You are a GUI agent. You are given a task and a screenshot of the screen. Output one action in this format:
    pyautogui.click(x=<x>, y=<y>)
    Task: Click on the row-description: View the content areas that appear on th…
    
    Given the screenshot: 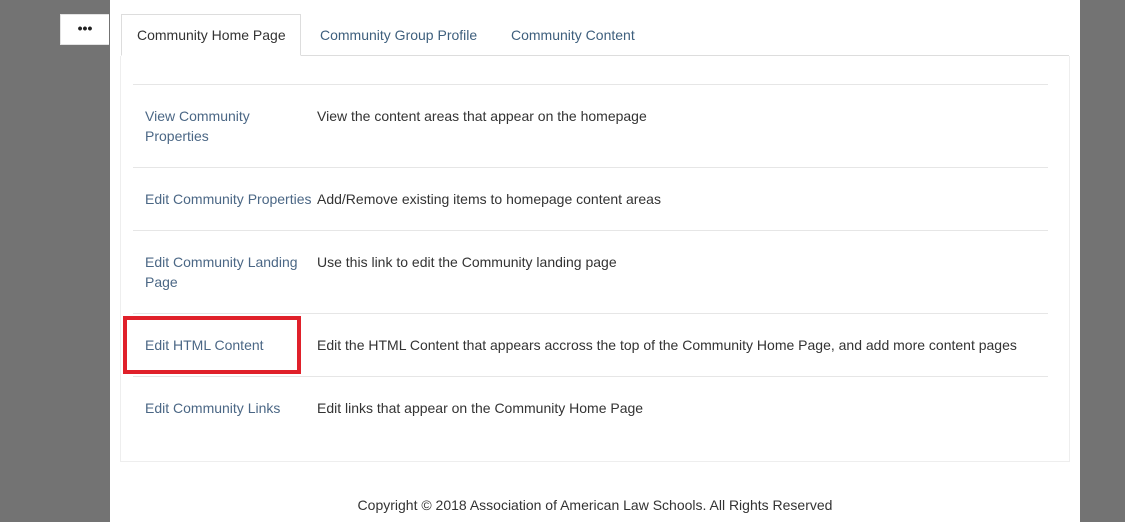 What is the action you would take?
    pyautogui.click(x=482, y=116)
    